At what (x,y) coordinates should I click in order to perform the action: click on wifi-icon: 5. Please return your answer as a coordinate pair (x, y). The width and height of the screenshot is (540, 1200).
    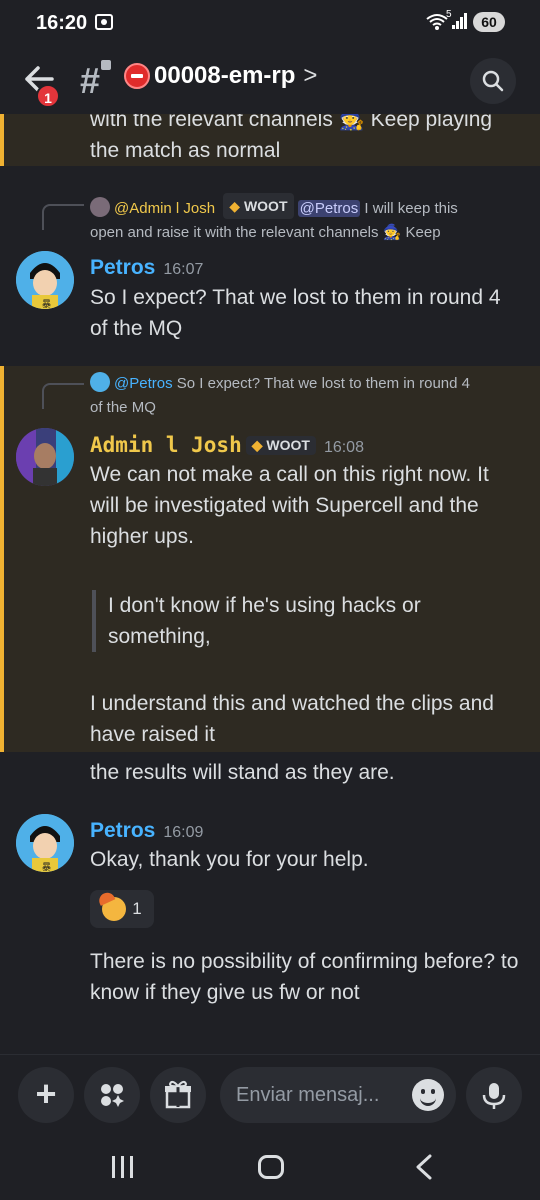
    Looking at the image, I should click on (439, 22).